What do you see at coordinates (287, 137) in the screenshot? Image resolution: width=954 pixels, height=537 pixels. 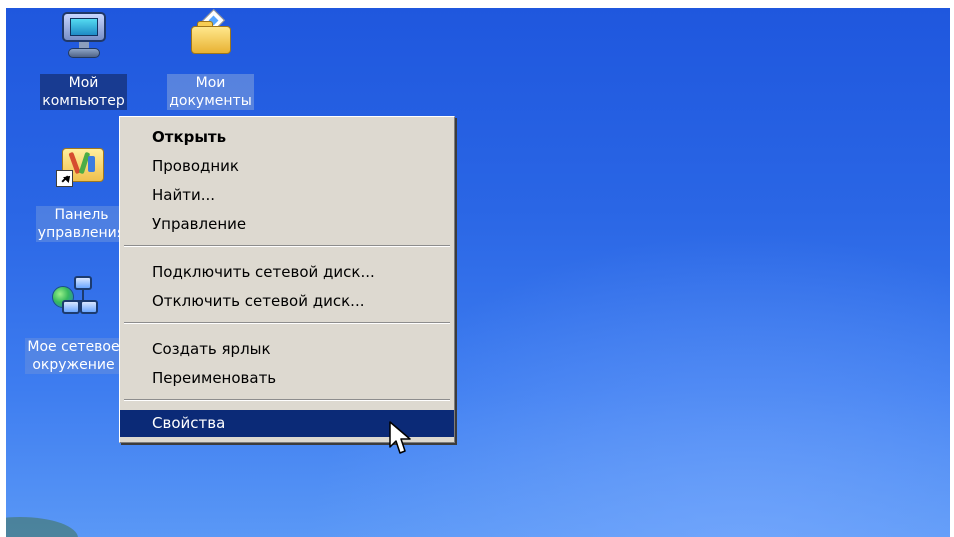 I see `menu-item-open: Открыть` at bounding box center [287, 137].